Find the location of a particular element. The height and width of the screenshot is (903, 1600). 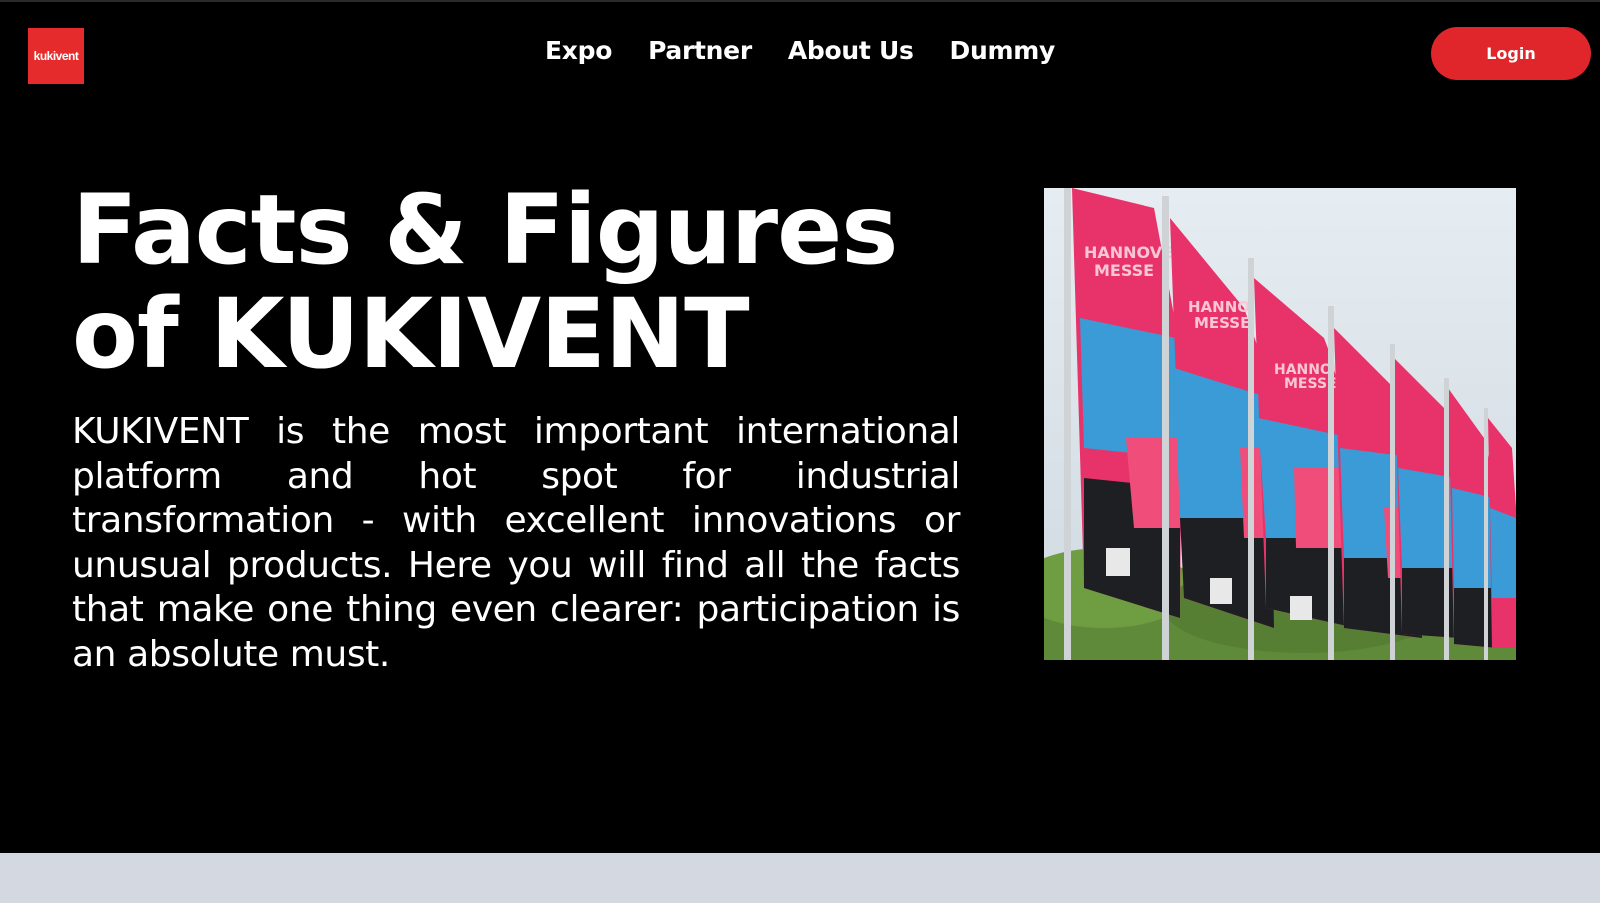

nav-item-about-us: About Us is located at coordinates (851, 50).